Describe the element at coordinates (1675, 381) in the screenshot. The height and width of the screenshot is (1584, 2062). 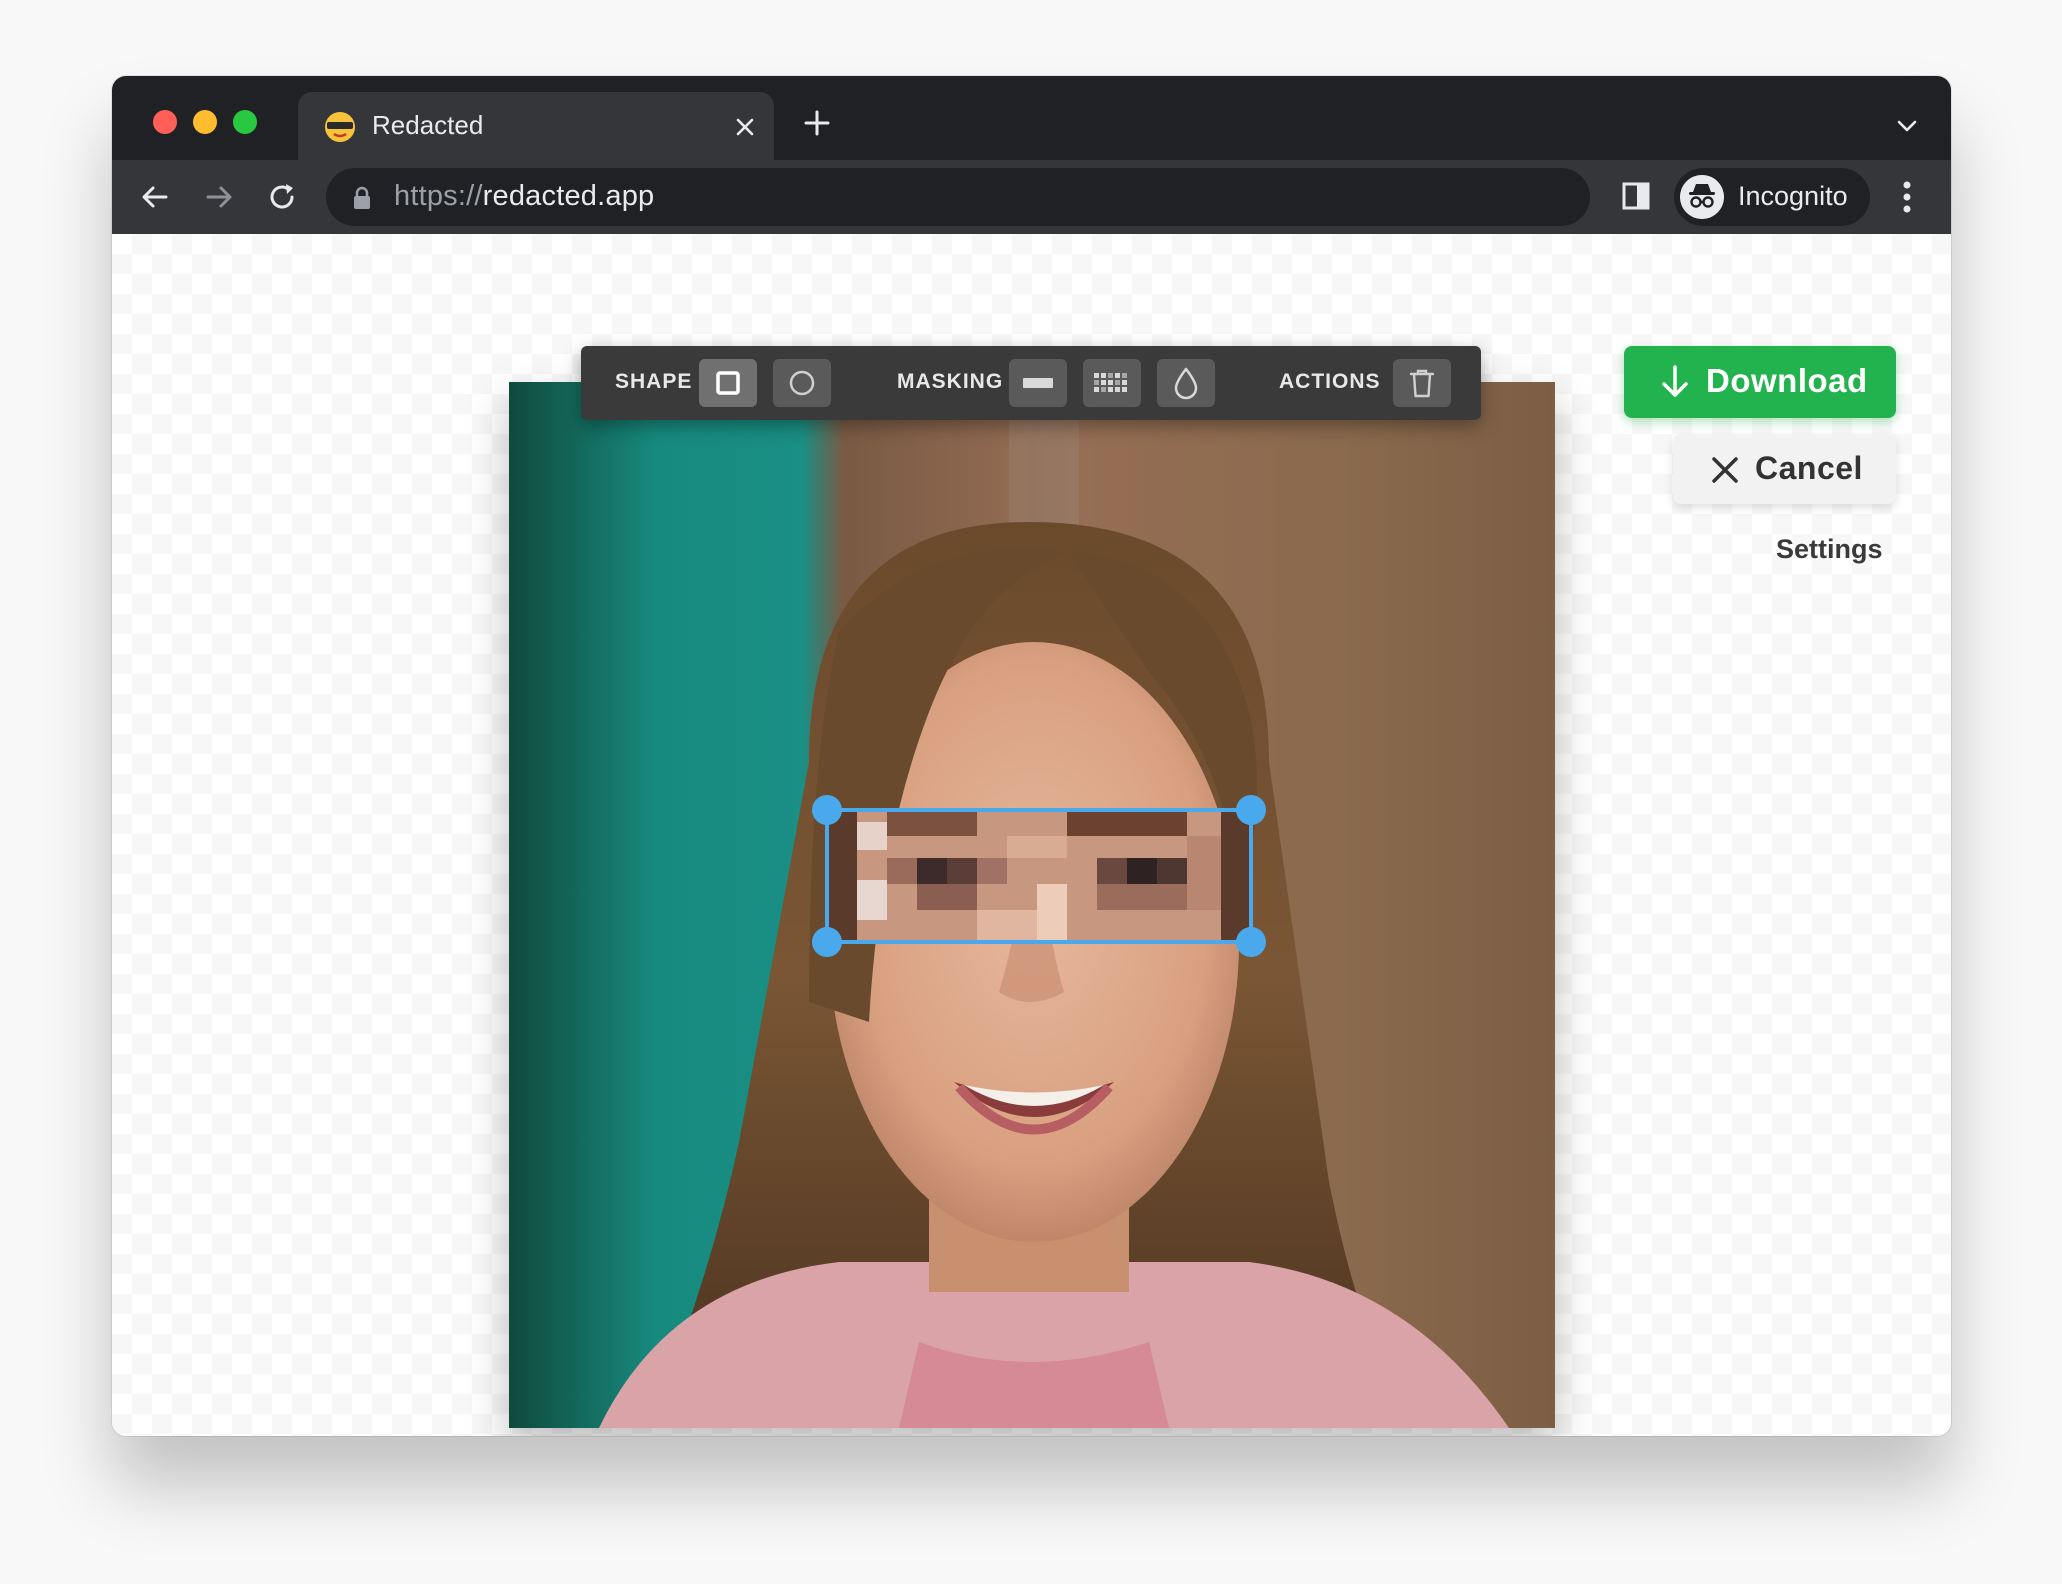
I see `arrow-down-icon` at that location.